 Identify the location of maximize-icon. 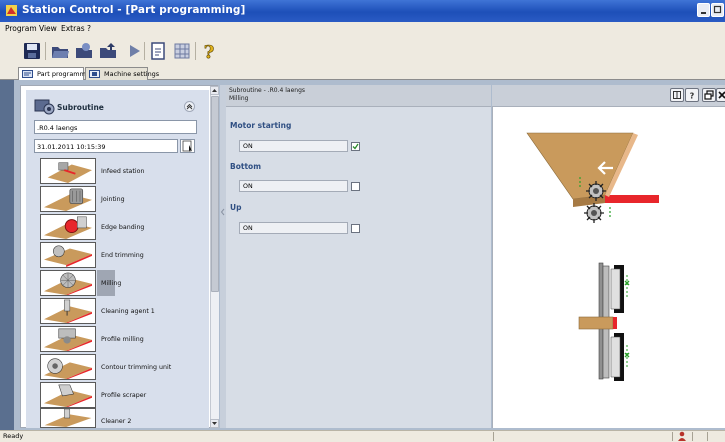
(717, 9).